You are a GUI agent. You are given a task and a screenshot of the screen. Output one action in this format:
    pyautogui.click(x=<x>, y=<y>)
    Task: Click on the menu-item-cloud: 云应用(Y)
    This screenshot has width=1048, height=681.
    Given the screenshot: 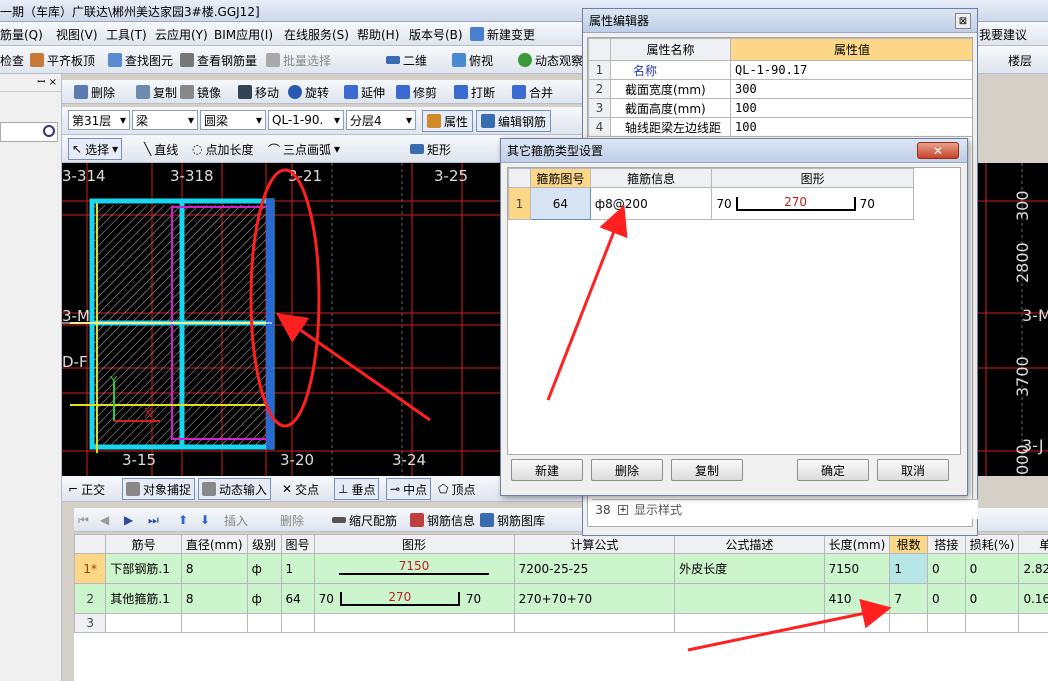 What is the action you would take?
    pyautogui.click(x=181, y=34)
    